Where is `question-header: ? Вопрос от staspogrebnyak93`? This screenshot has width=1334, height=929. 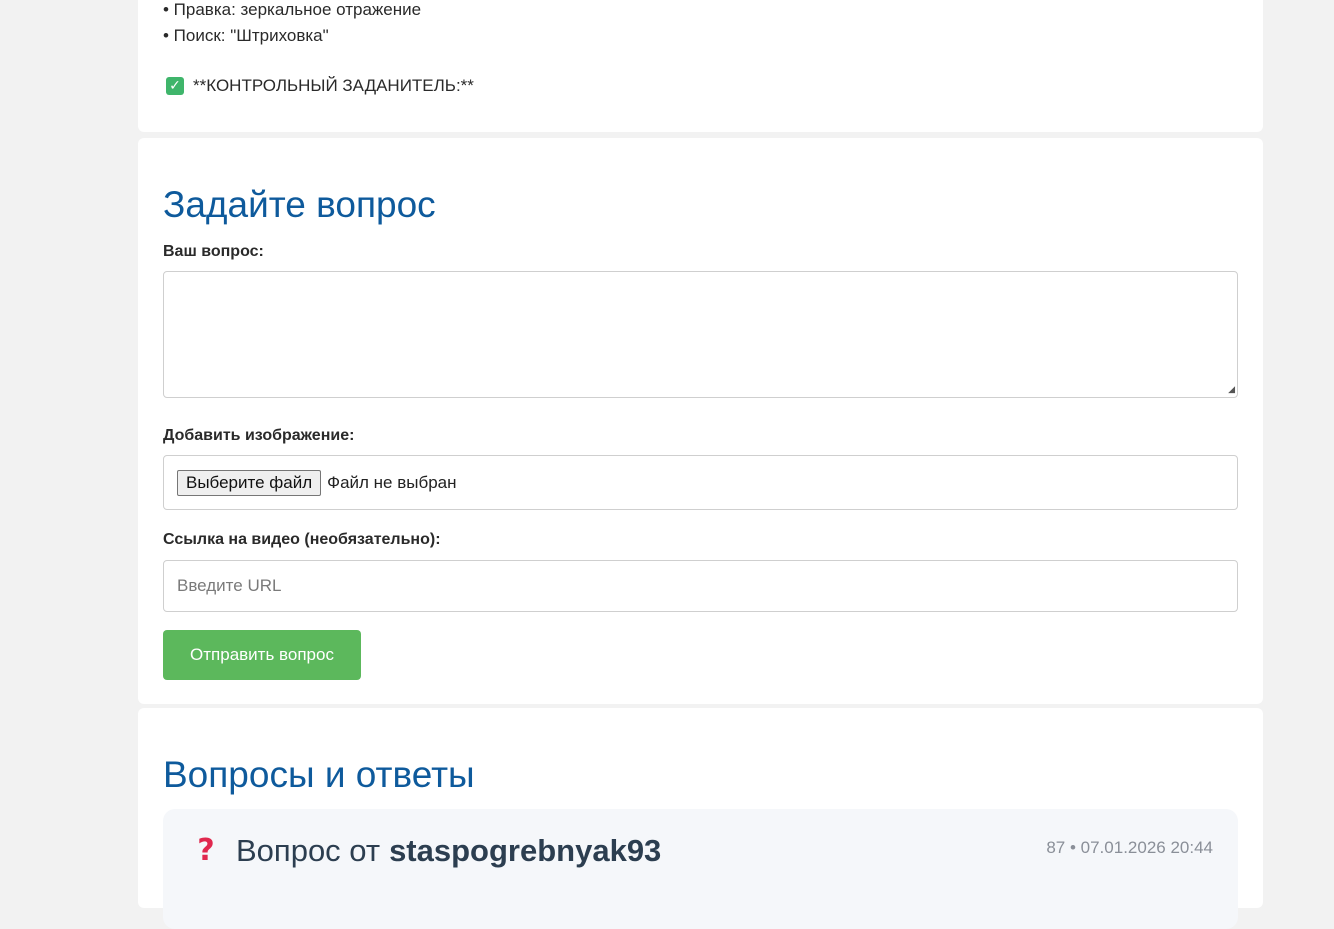 question-header: ? Вопрос от staspogrebnyak93 is located at coordinates (427, 851).